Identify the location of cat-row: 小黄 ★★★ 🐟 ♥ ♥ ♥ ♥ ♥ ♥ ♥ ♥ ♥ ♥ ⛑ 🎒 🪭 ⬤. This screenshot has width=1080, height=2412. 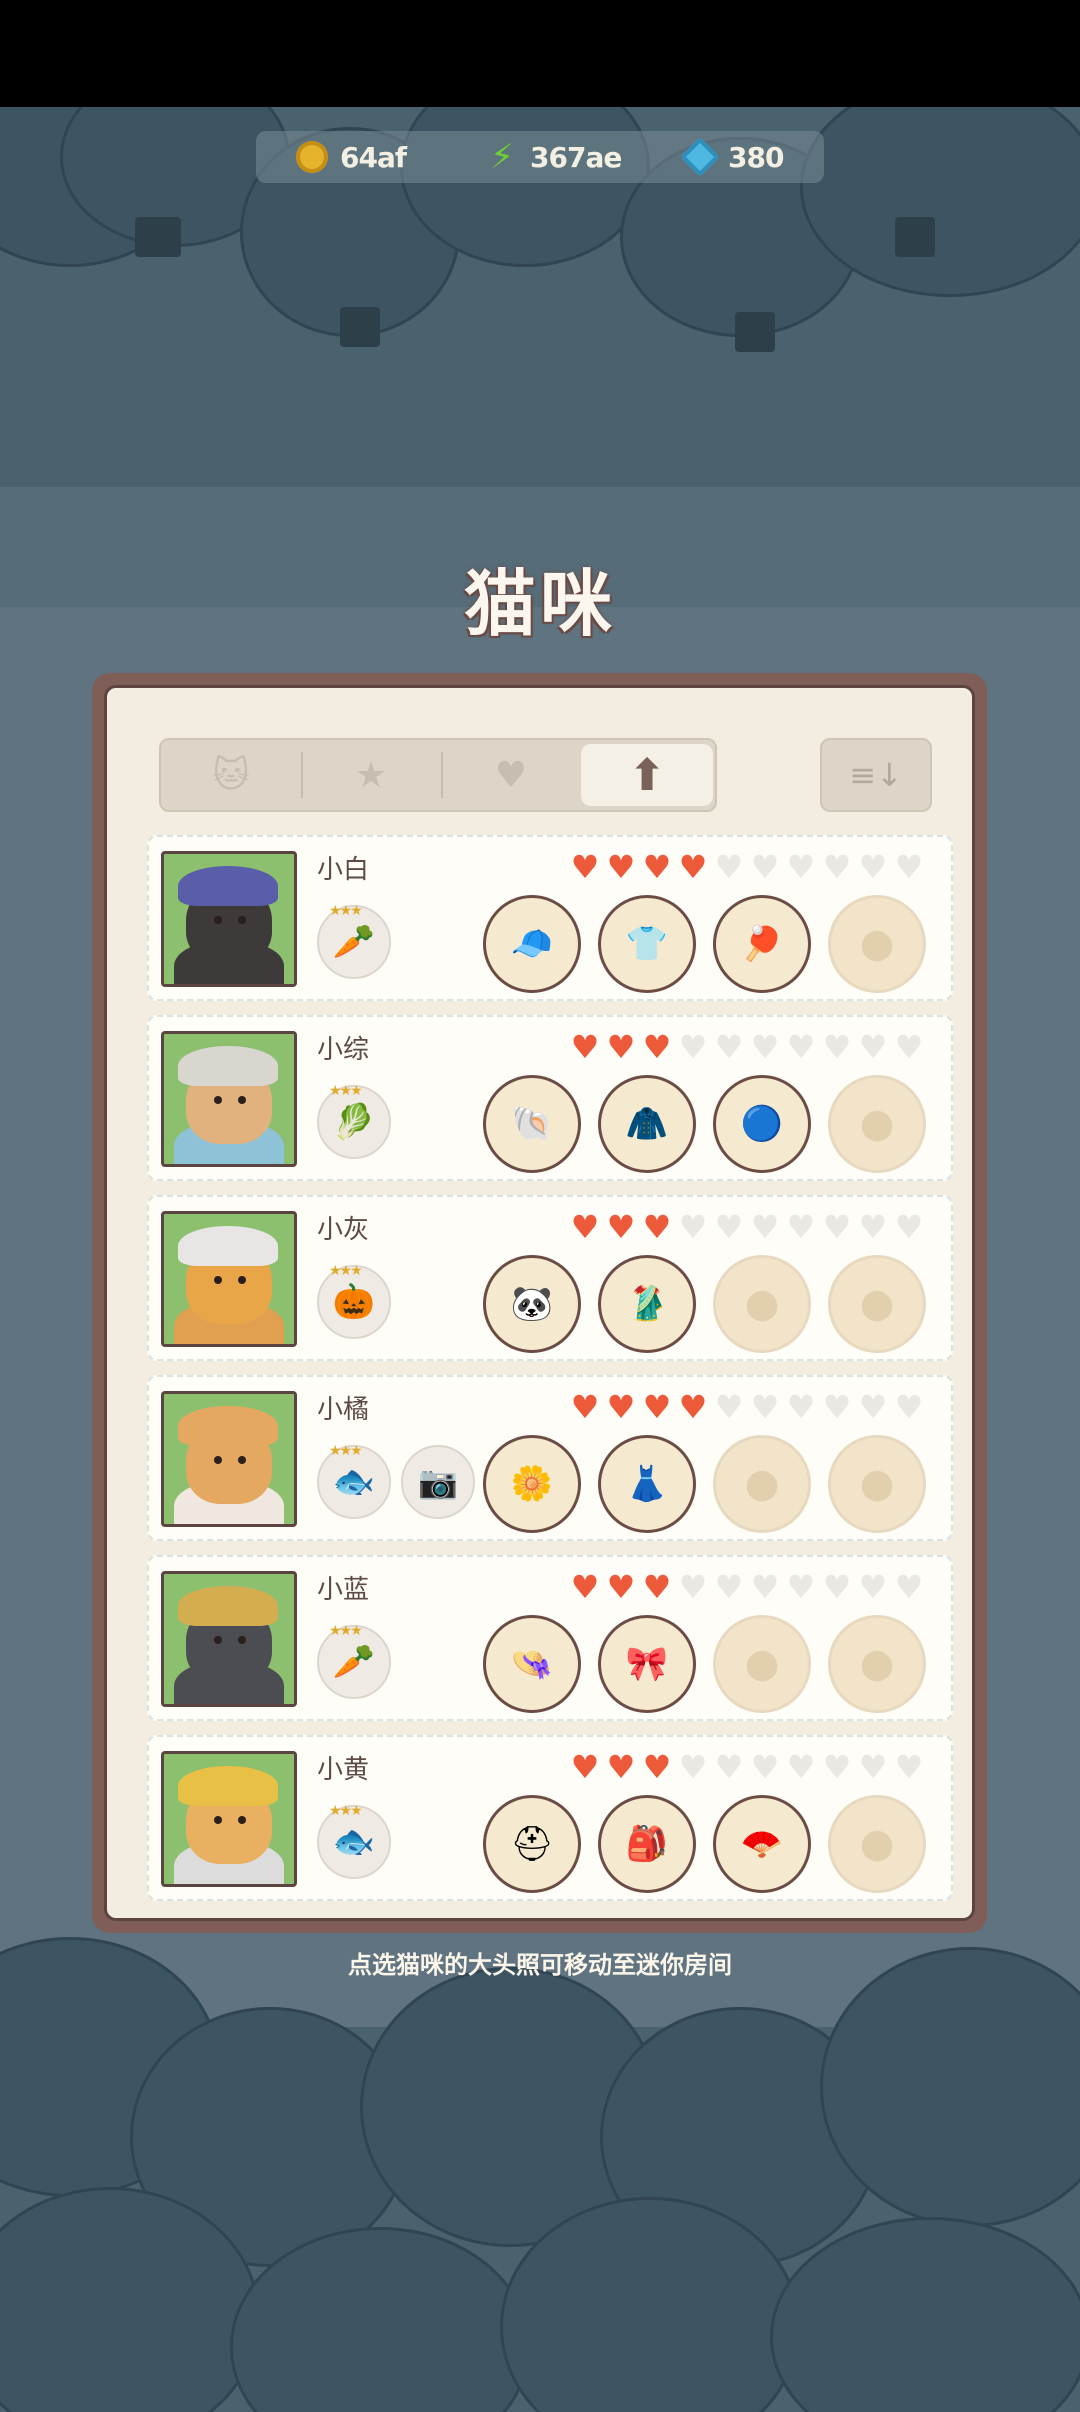
(550, 1818).